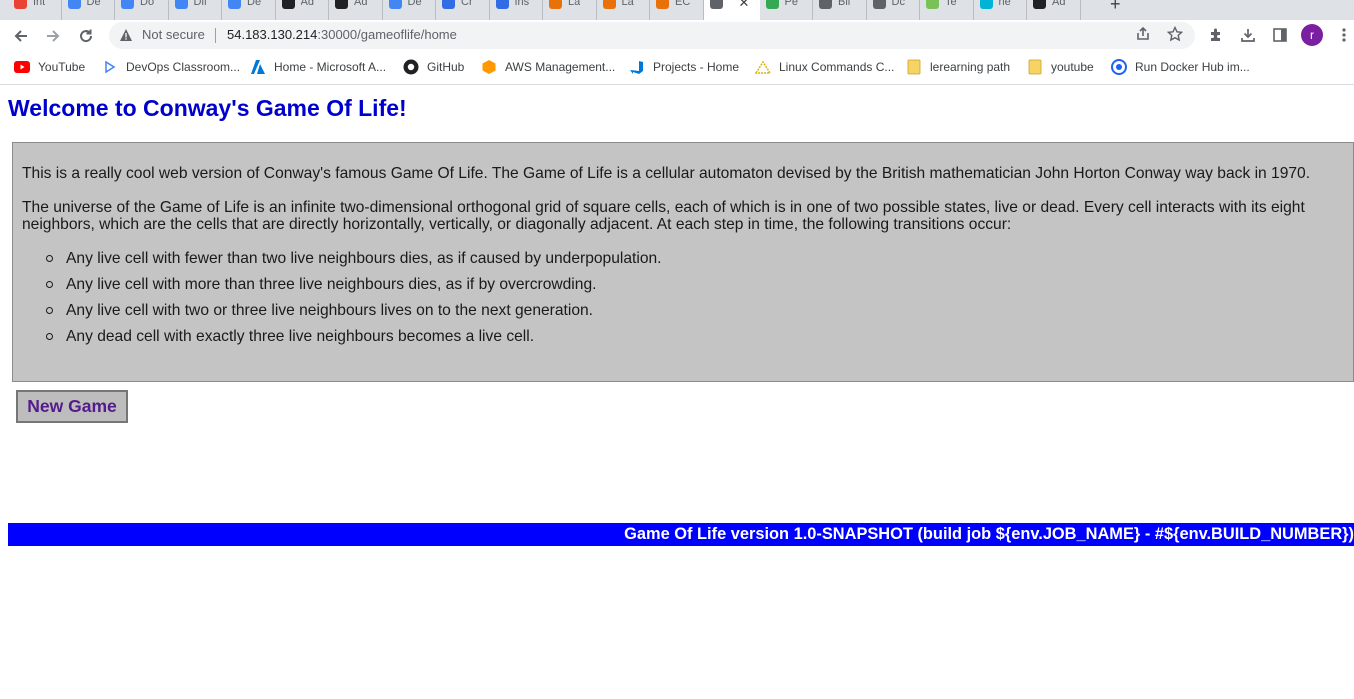 Image resolution: width=1354 pixels, height=699 pixels. What do you see at coordinates (1119, 67) in the screenshot?
I see `docker-icon` at bounding box center [1119, 67].